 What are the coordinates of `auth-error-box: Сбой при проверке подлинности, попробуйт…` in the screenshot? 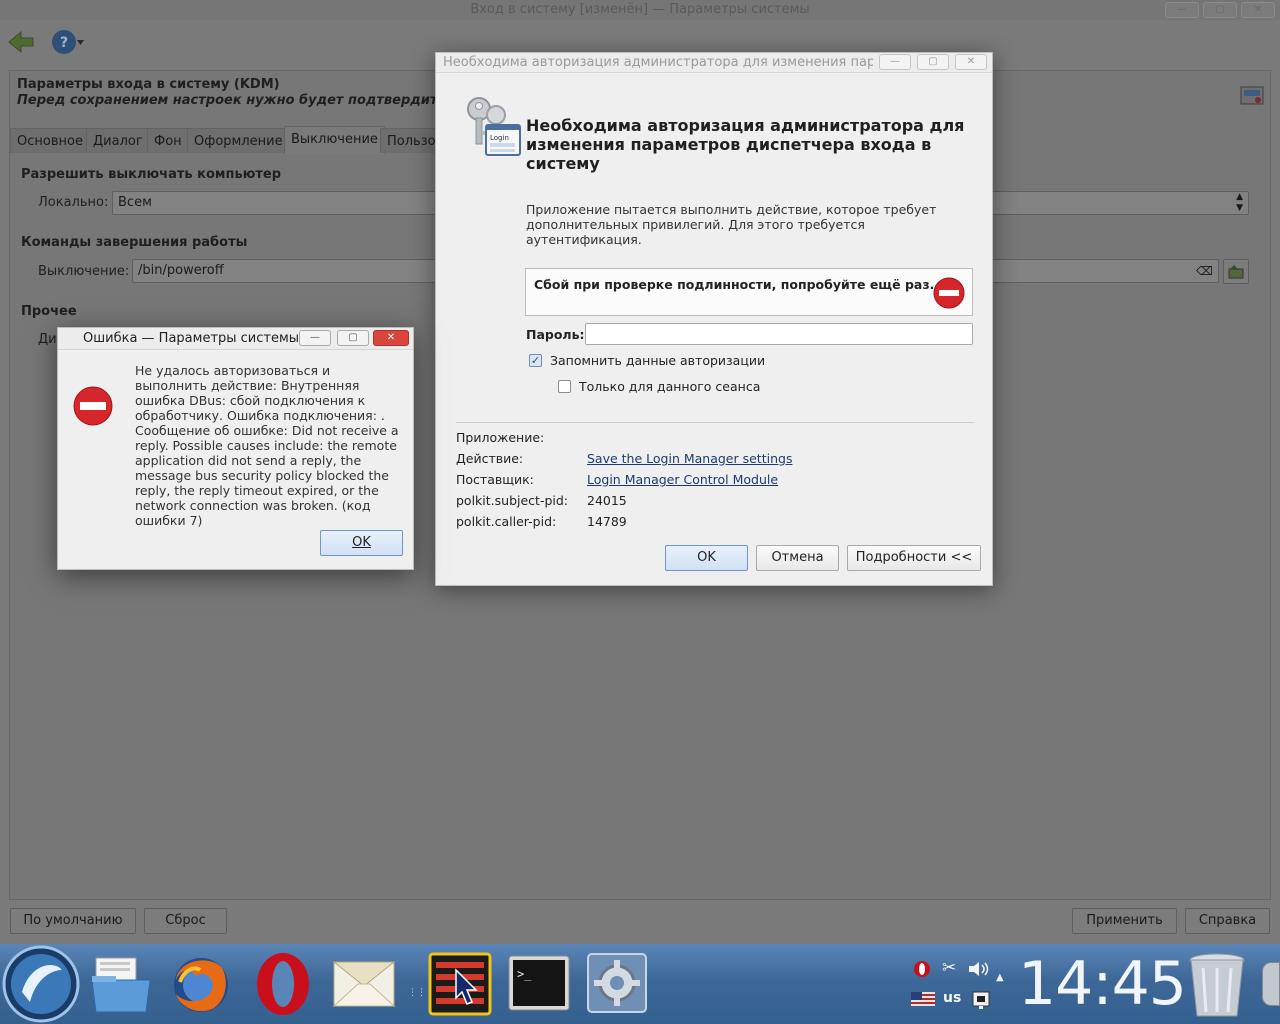 It's located at (749, 292).